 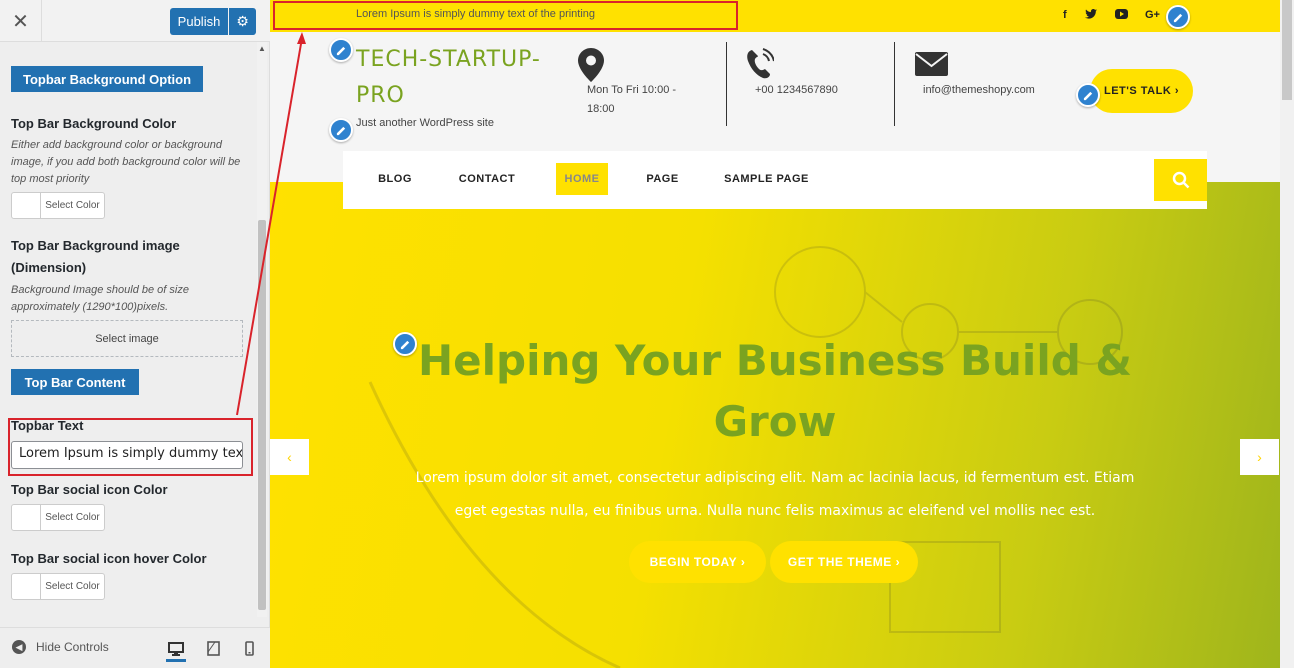 I want to click on slider-next-arrow-icon: ›, so click(x=1259, y=457).